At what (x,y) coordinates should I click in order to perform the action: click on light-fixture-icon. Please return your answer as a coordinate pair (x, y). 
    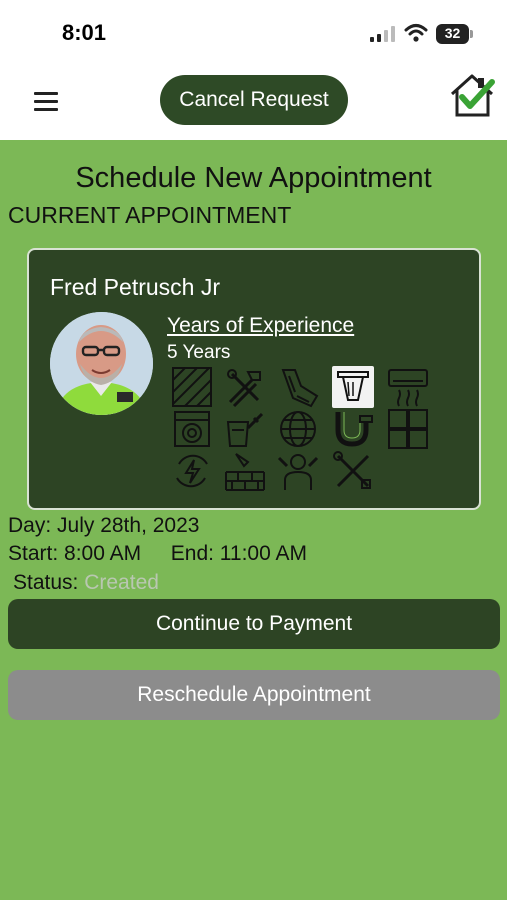
    Looking at the image, I should click on (353, 387).